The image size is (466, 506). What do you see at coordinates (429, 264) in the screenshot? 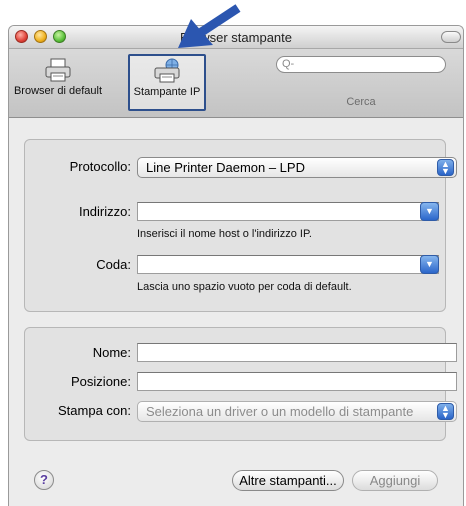
I see `queue-dropdown-arrow-icon: ▼` at bounding box center [429, 264].